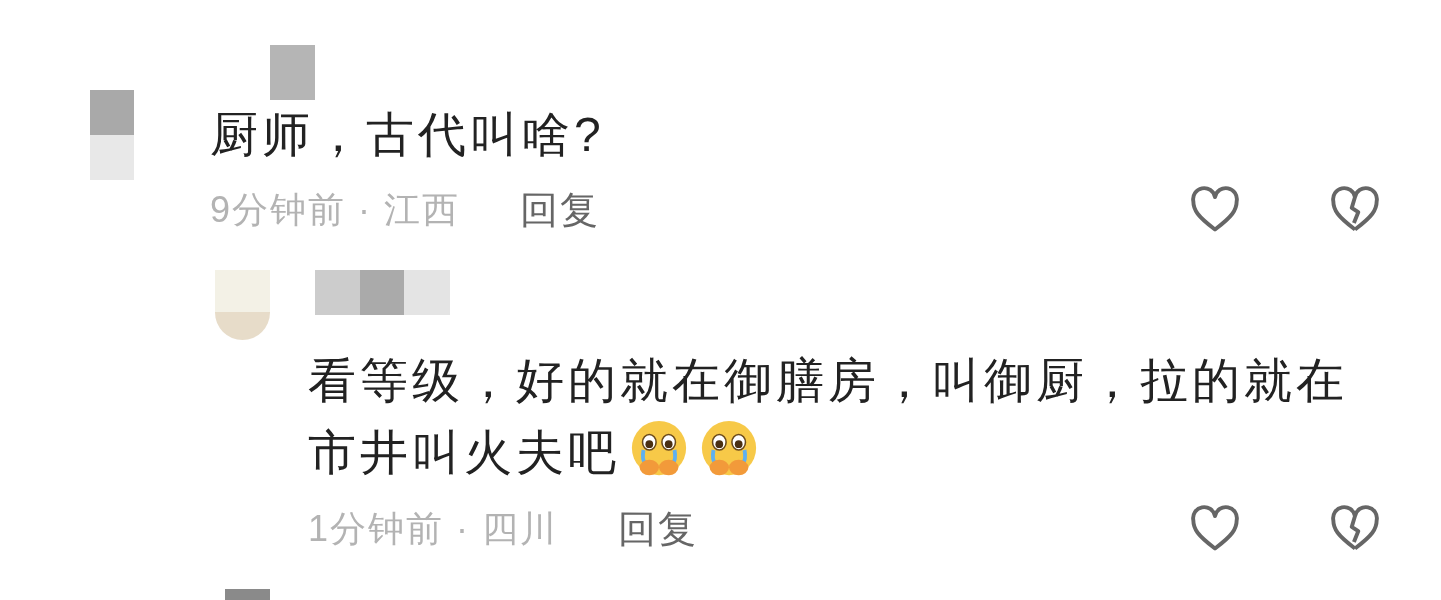 The height and width of the screenshot is (600, 1441). Describe the element at coordinates (335, 209) in the screenshot. I see `time-location: 9分钟前 · 江西` at that location.